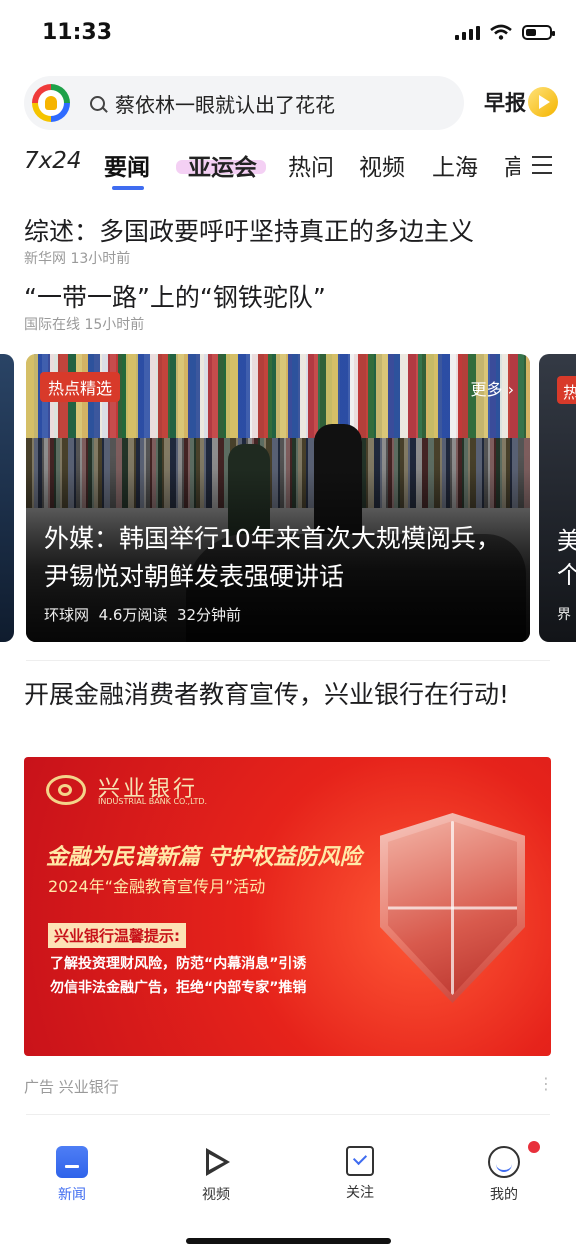 The width and height of the screenshot is (576, 1259). Describe the element at coordinates (543, 102) in the screenshot. I see `play-badge-icon` at that location.